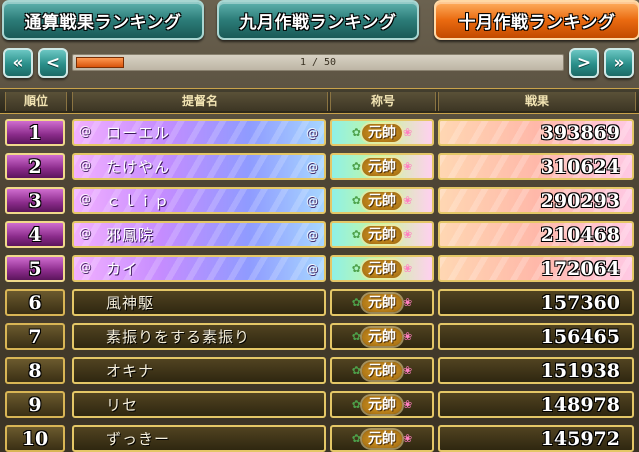  Describe the element at coordinates (199, 370) in the screenshot. I see `admiral-name-cell: オキナ` at that location.